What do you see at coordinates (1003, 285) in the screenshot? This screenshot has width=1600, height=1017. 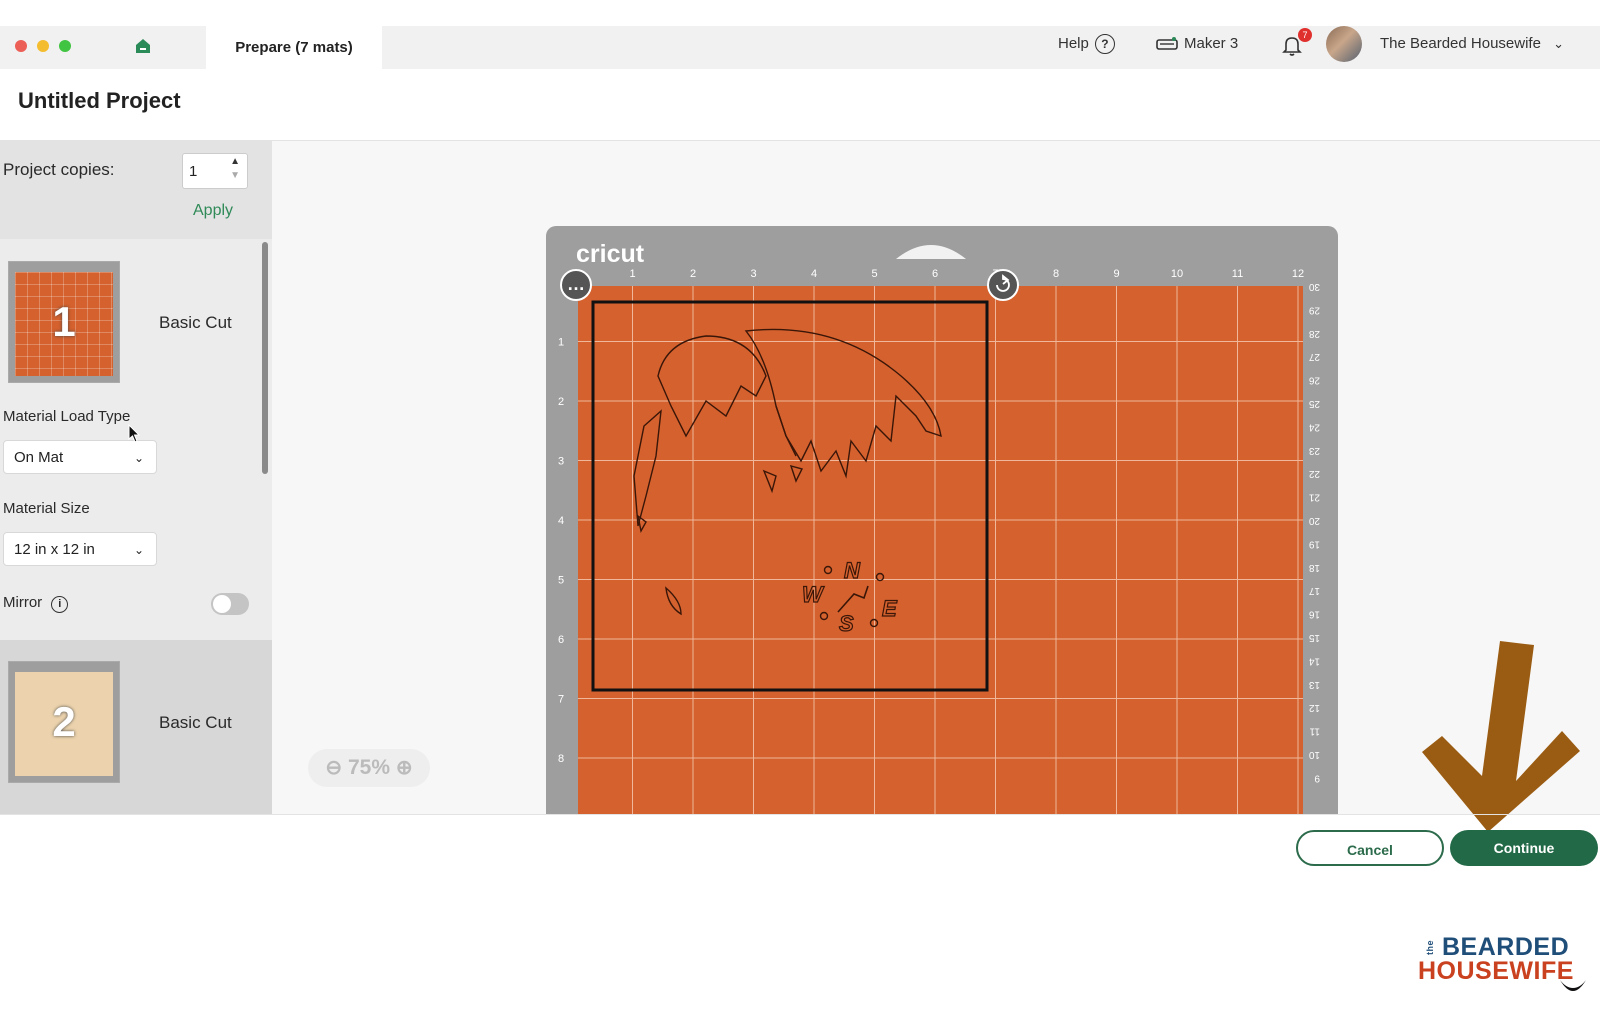 I see `rotate-icon` at bounding box center [1003, 285].